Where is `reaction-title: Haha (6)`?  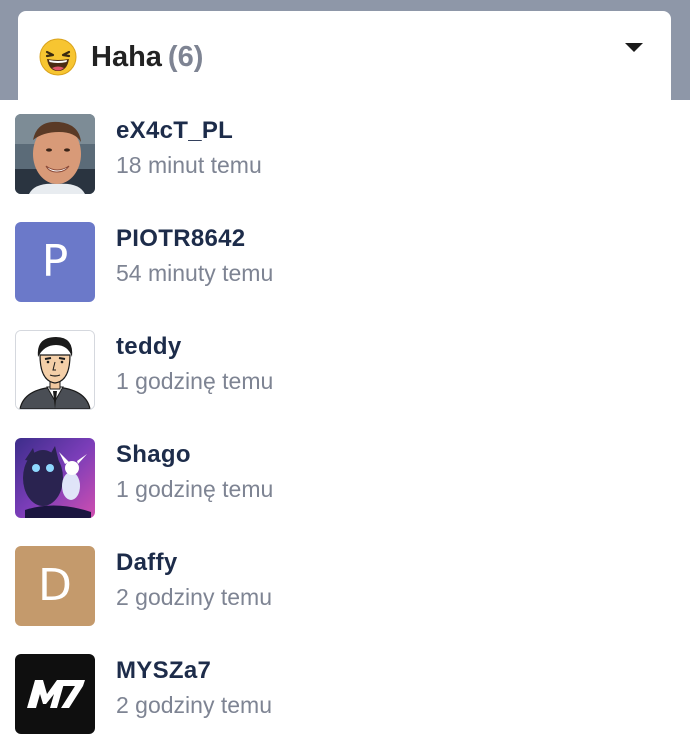
reaction-title: Haha (6) is located at coordinates (147, 57).